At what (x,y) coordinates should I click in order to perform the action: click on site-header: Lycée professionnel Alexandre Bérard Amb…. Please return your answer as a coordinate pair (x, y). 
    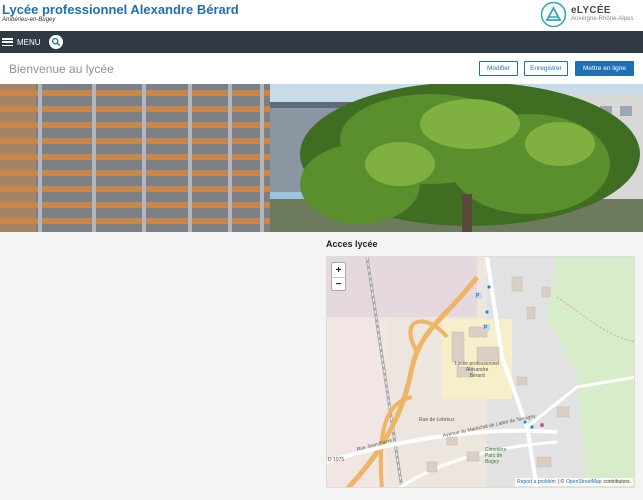
    Looking at the image, I should click on (321, 15).